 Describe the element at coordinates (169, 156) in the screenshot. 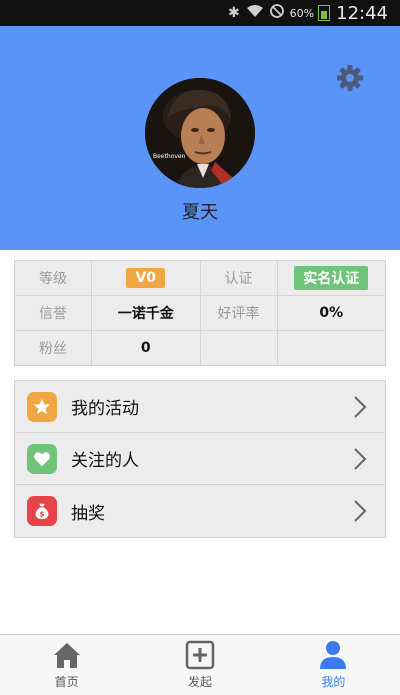

I see `avatar-caption: Beethoven` at that location.